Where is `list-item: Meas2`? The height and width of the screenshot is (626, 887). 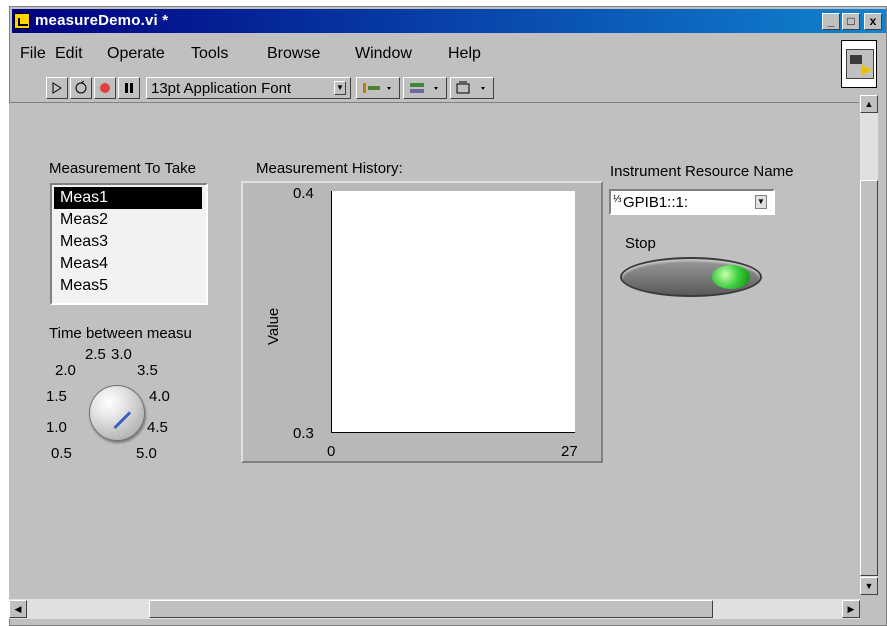 list-item: Meas2 is located at coordinates (128, 220).